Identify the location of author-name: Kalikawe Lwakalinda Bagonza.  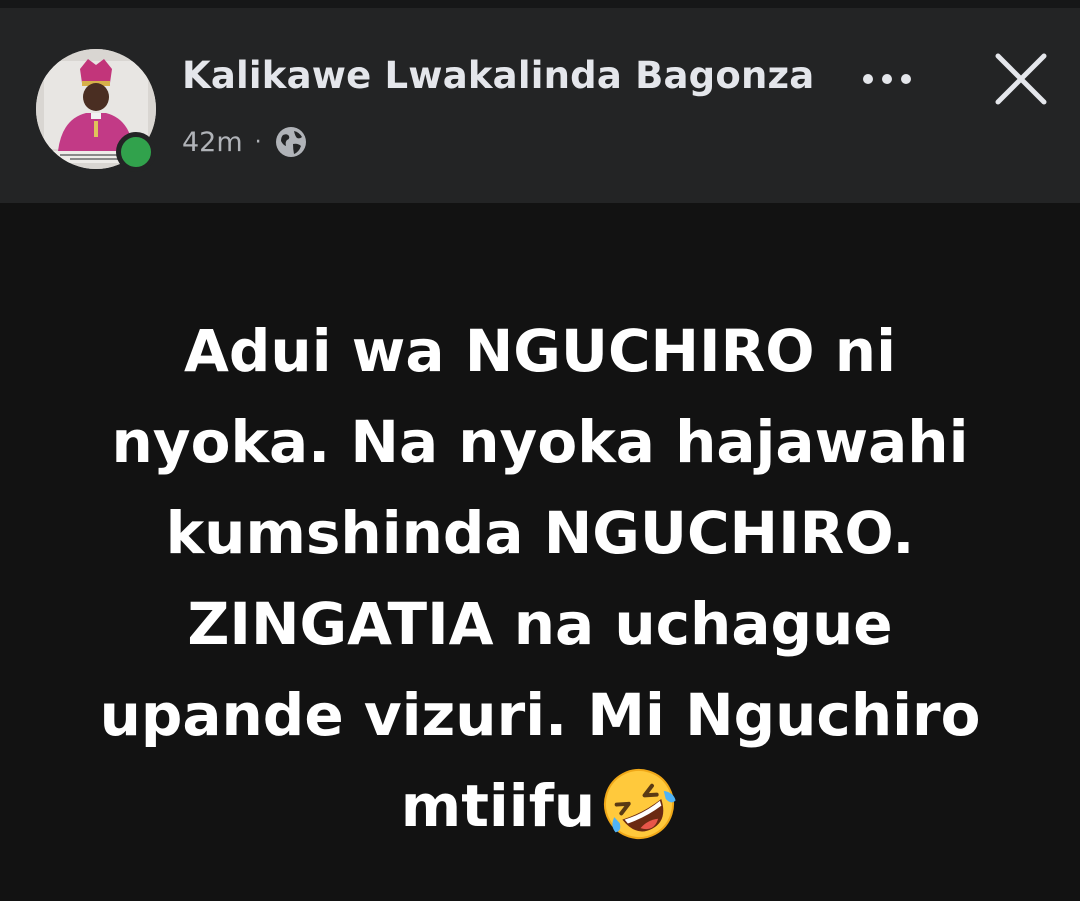
(498, 75).